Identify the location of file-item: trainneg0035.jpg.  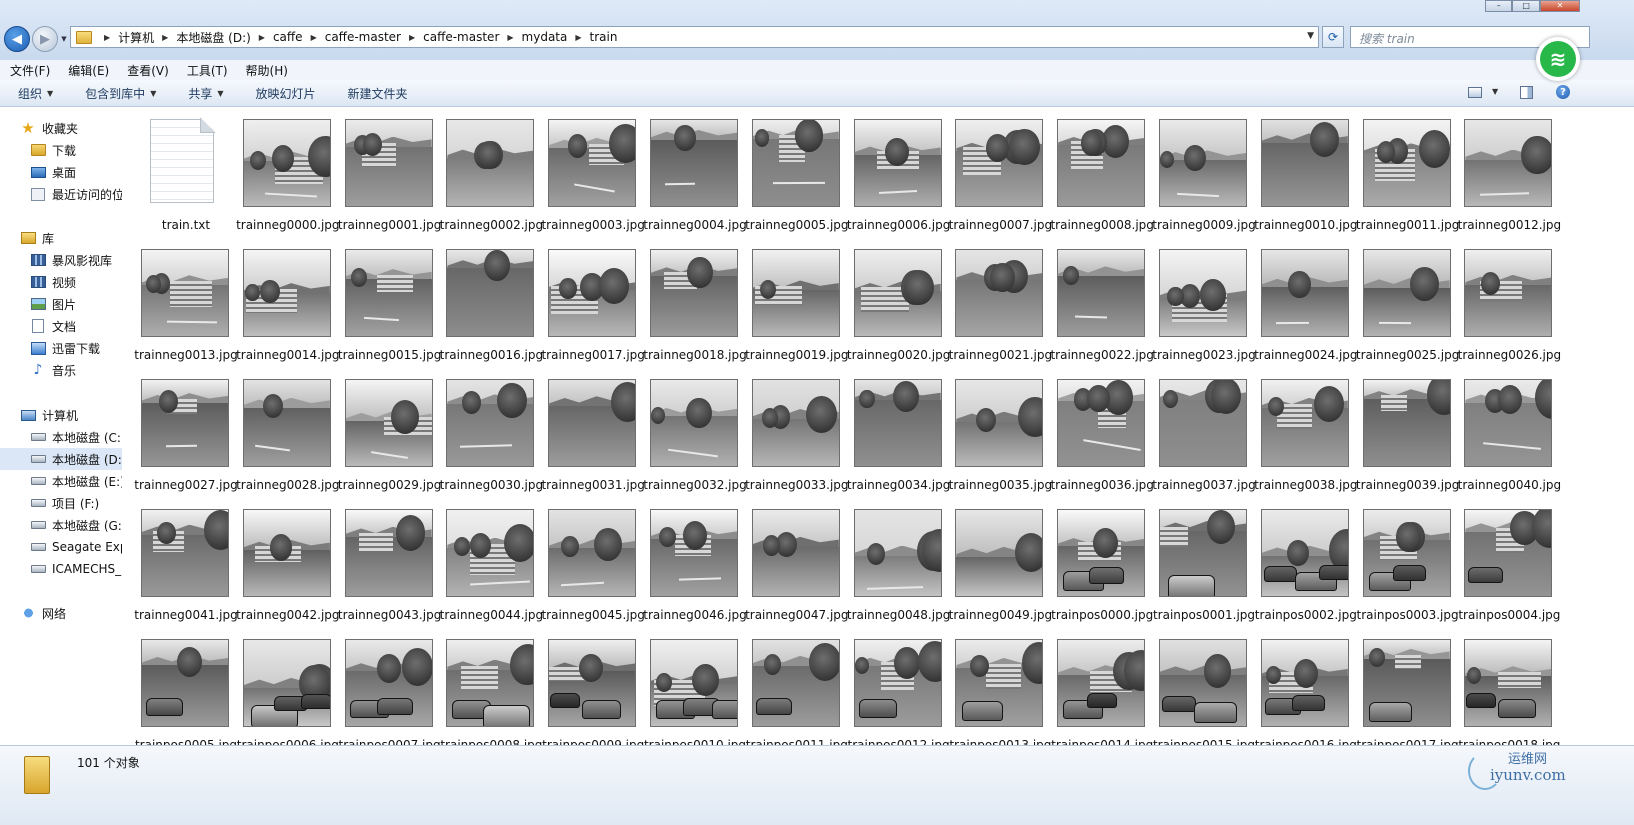
(1000, 437).